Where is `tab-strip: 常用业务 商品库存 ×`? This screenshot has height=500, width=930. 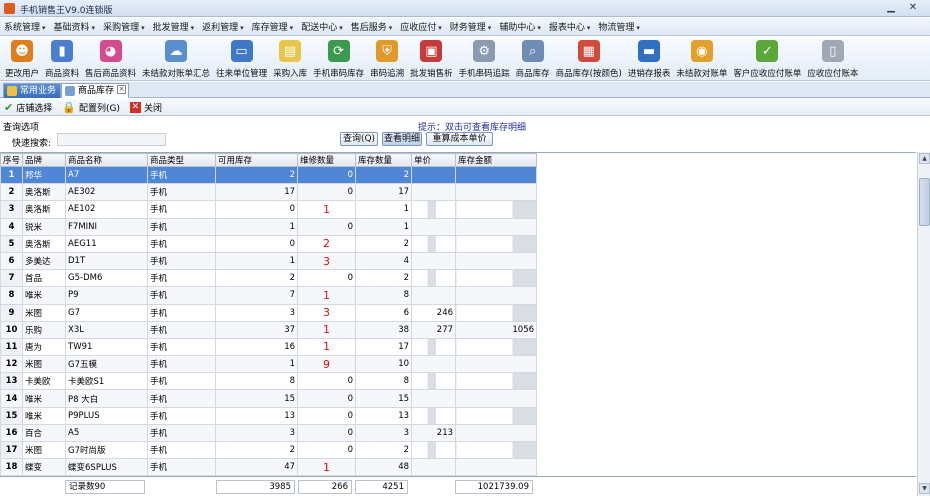 tab-strip: 常用业务 商品库存 × is located at coordinates (465, 90).